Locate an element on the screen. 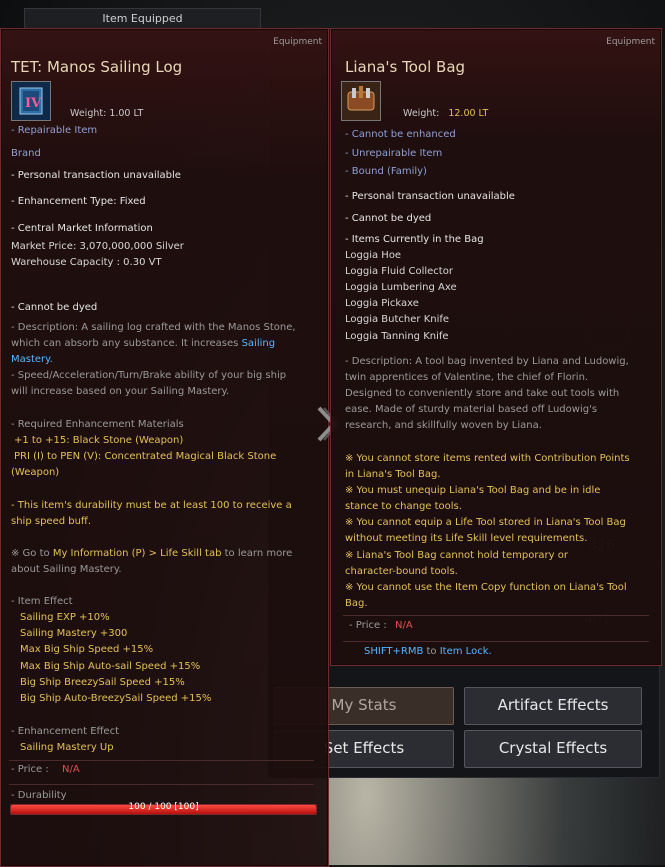 This screenshot has width=665, height=867. durability-value: 100 / 100 [100] is located at coordinates (163, 807).